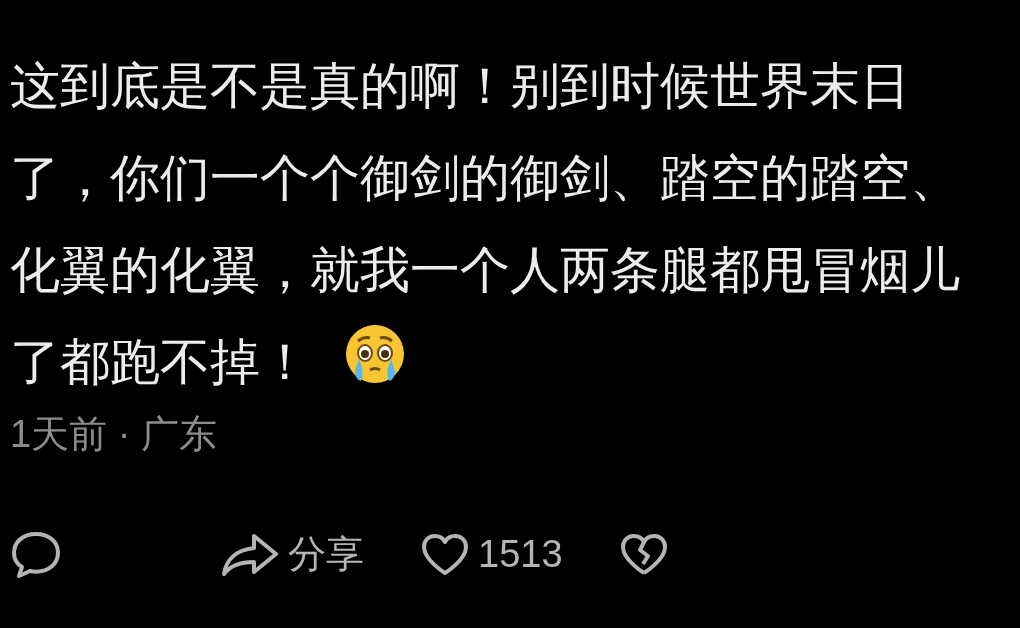 The height and width of the screenshot is (628, 1020). Describe the element at coordinates (643, 554) in the screenshot. I see `broken-heart-icon` at that location.